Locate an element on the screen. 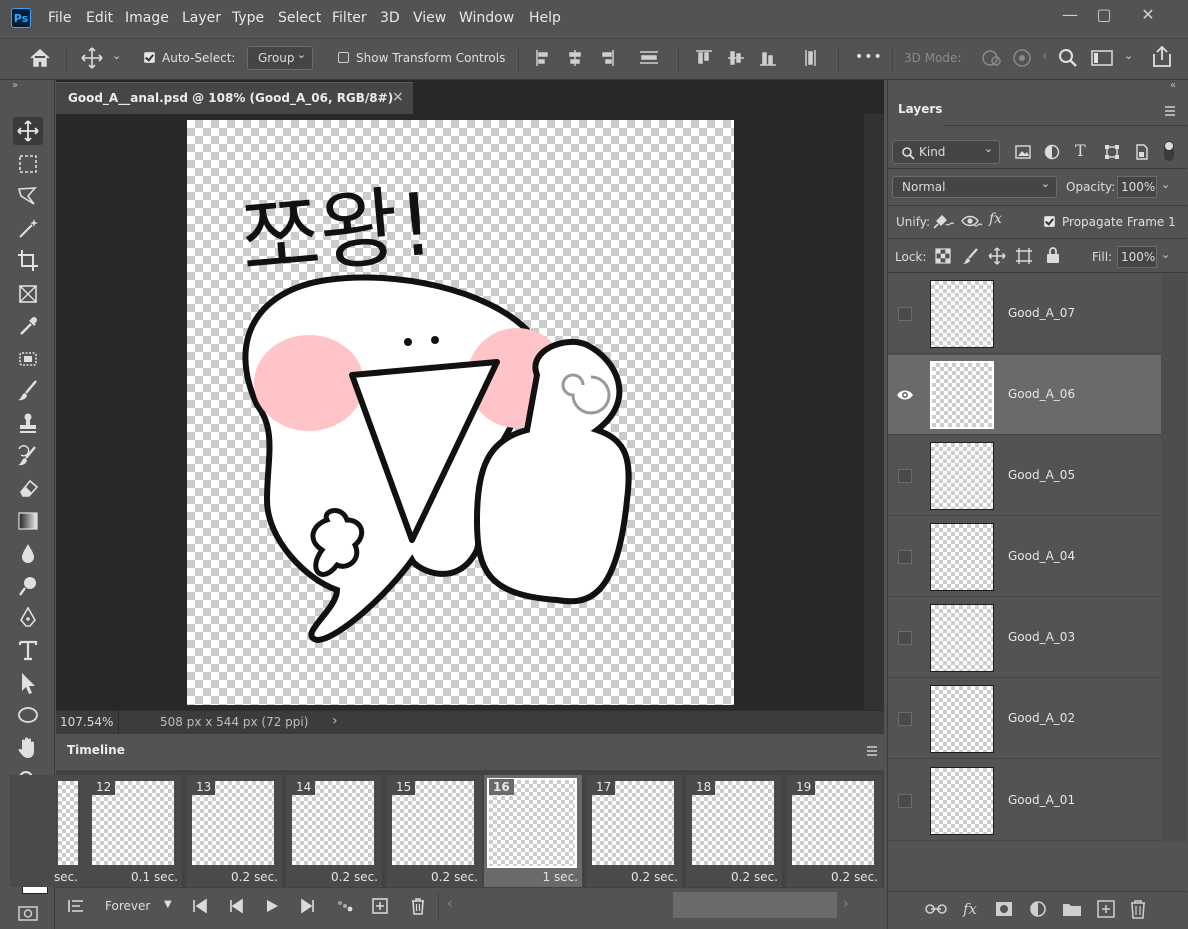 This screenshot has width=1188, height=929. layer-row-selected: Good_A_06 is located at coordinates (1024, 395).